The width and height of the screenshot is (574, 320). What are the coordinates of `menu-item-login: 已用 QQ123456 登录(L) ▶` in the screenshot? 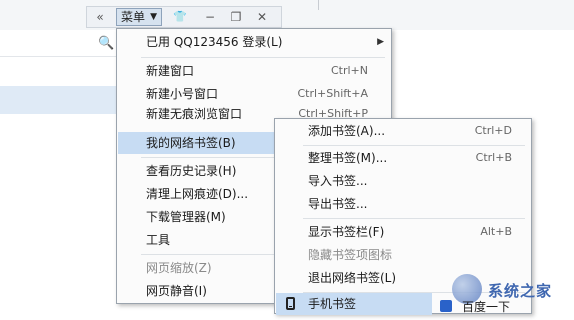 It's located at (254, 42).